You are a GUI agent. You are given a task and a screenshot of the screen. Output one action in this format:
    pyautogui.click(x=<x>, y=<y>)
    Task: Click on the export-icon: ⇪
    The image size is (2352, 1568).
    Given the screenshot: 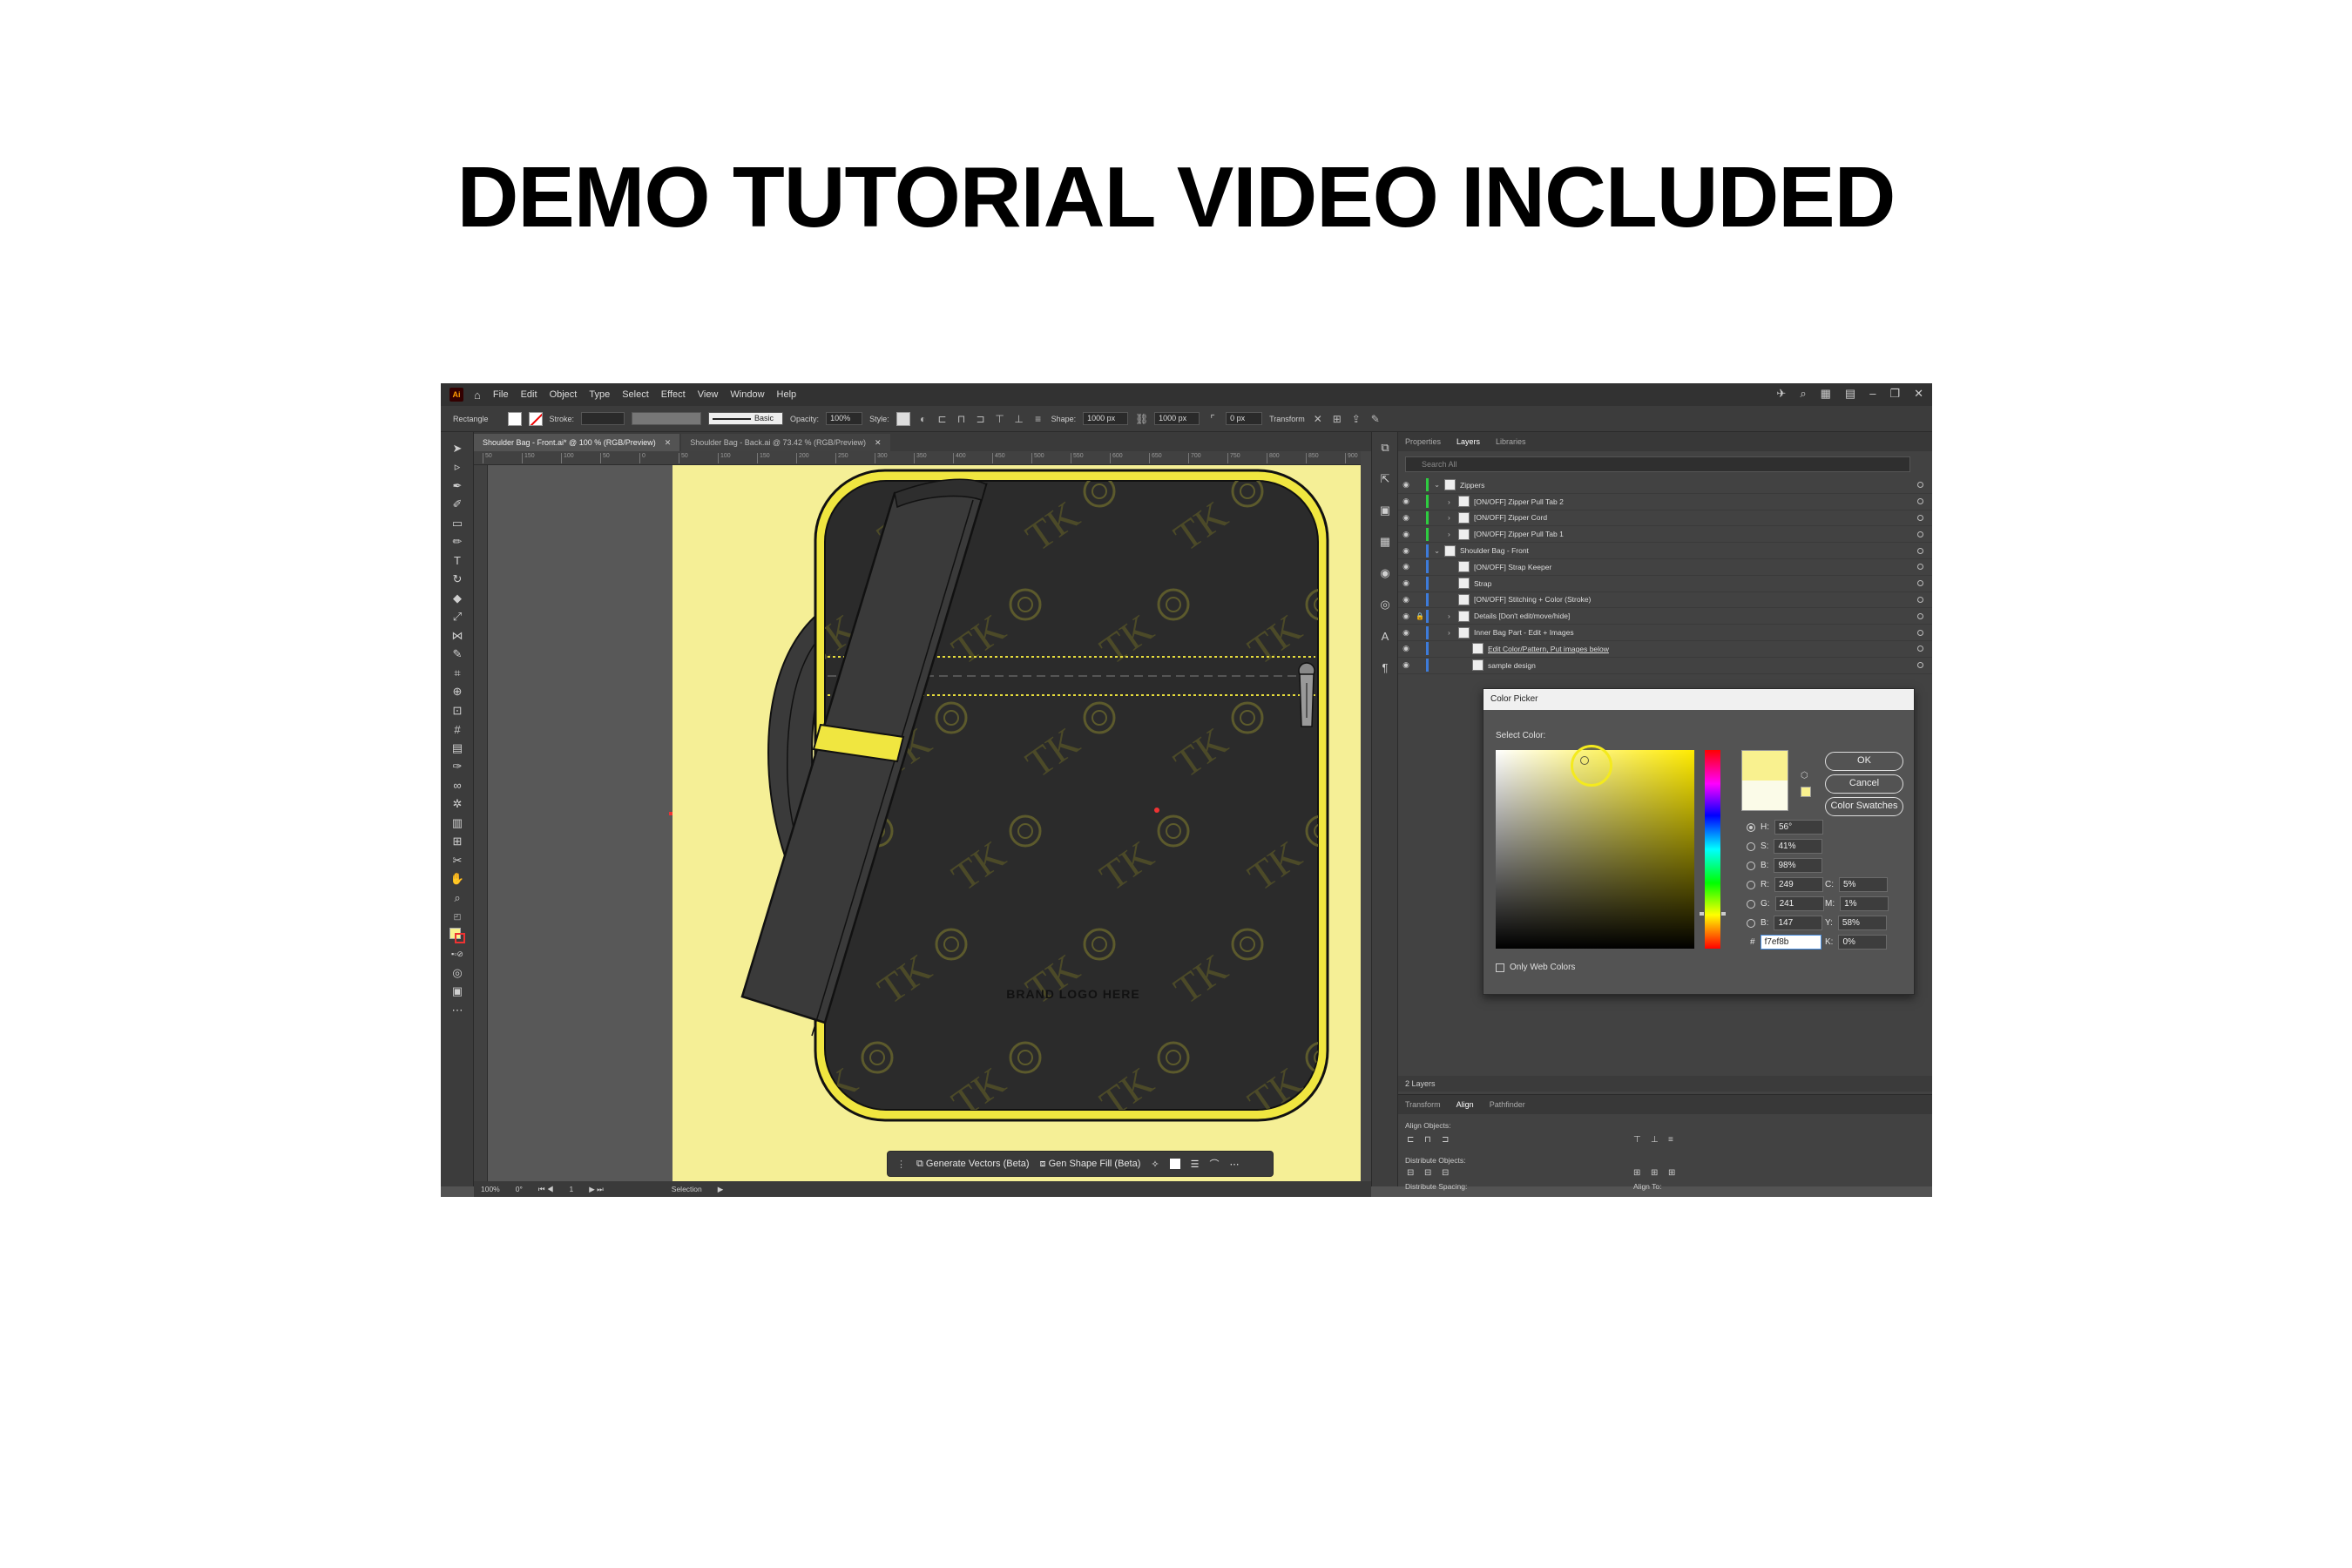 What is the action you would take?
    pyautogui.click(x=1356, y=419)
    